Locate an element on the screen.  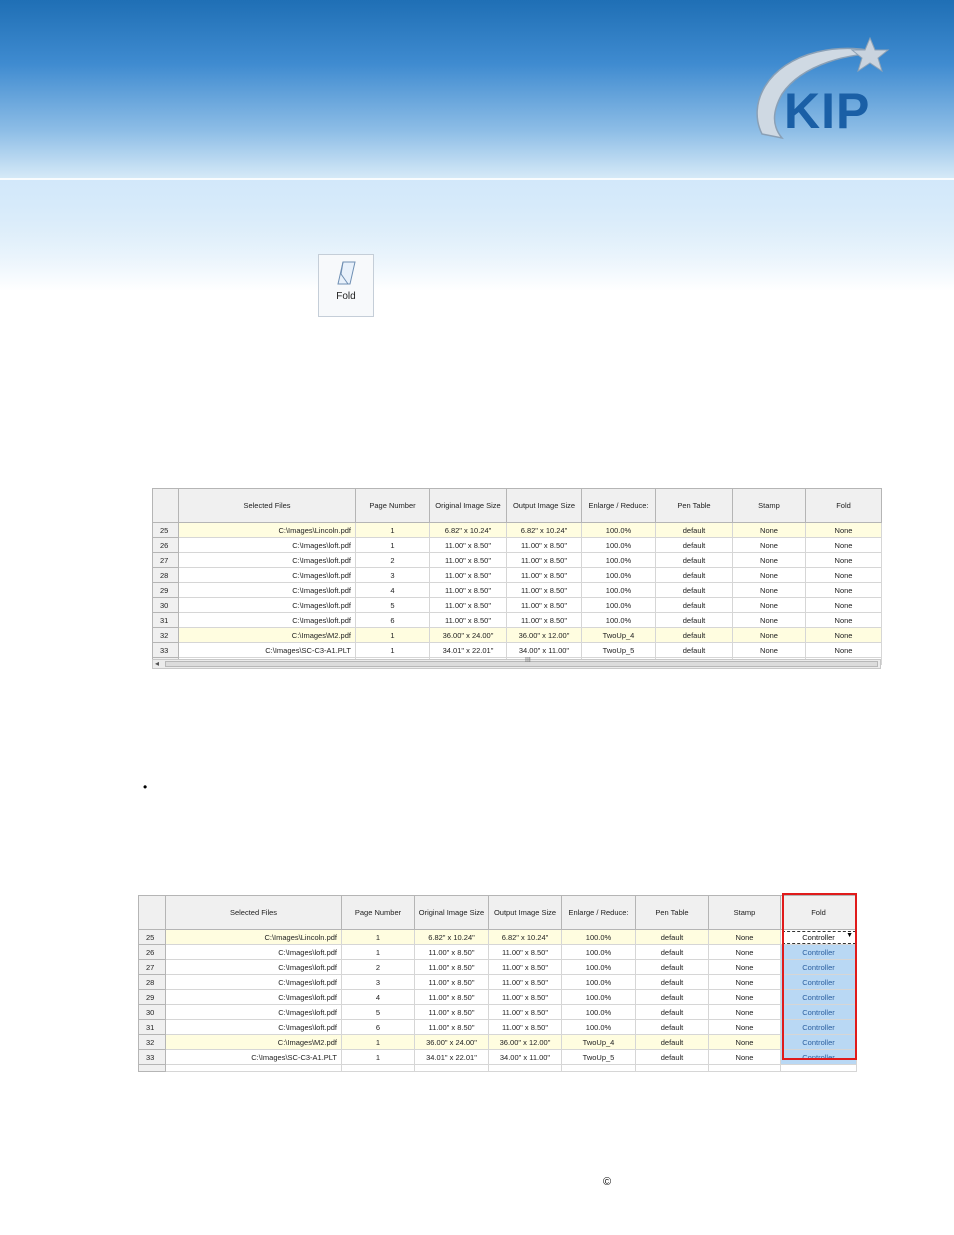
col-page-number: Page Number is located at coordinates (392, 505).